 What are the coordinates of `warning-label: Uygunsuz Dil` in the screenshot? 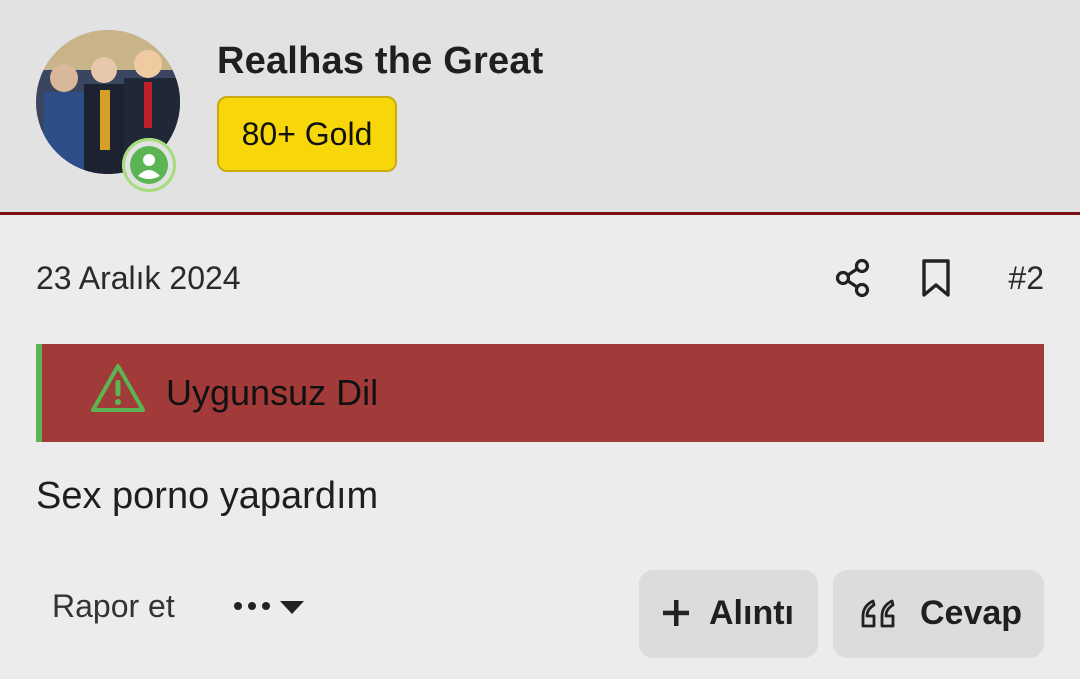 It's located at (272, 392).